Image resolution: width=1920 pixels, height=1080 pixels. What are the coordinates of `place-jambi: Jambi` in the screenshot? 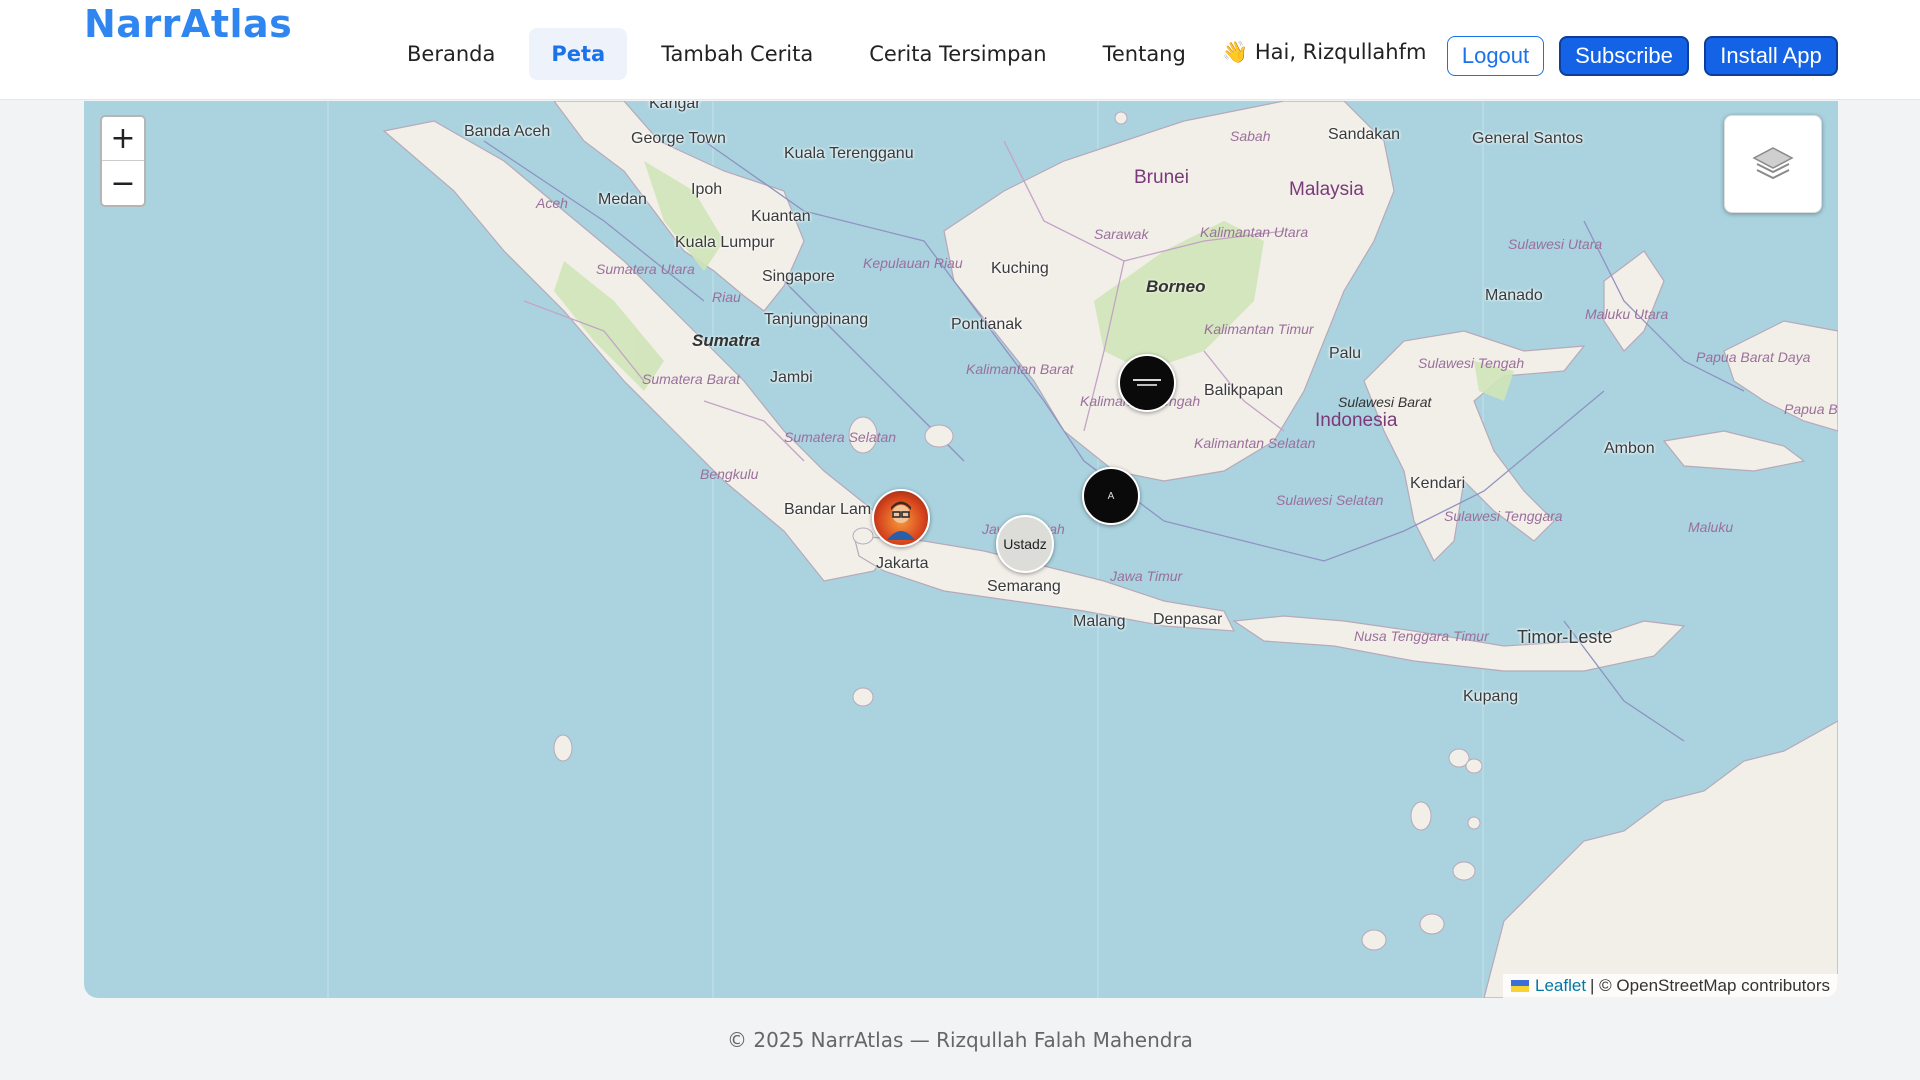 It's located at (791, 377).